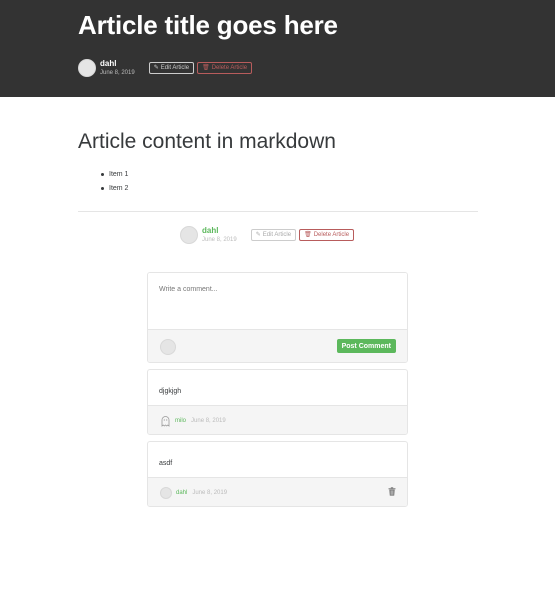 The height and width of the screenshot is (615, 555). I want to click on comment-author: milo June 8, 2019, so click(193, 421).